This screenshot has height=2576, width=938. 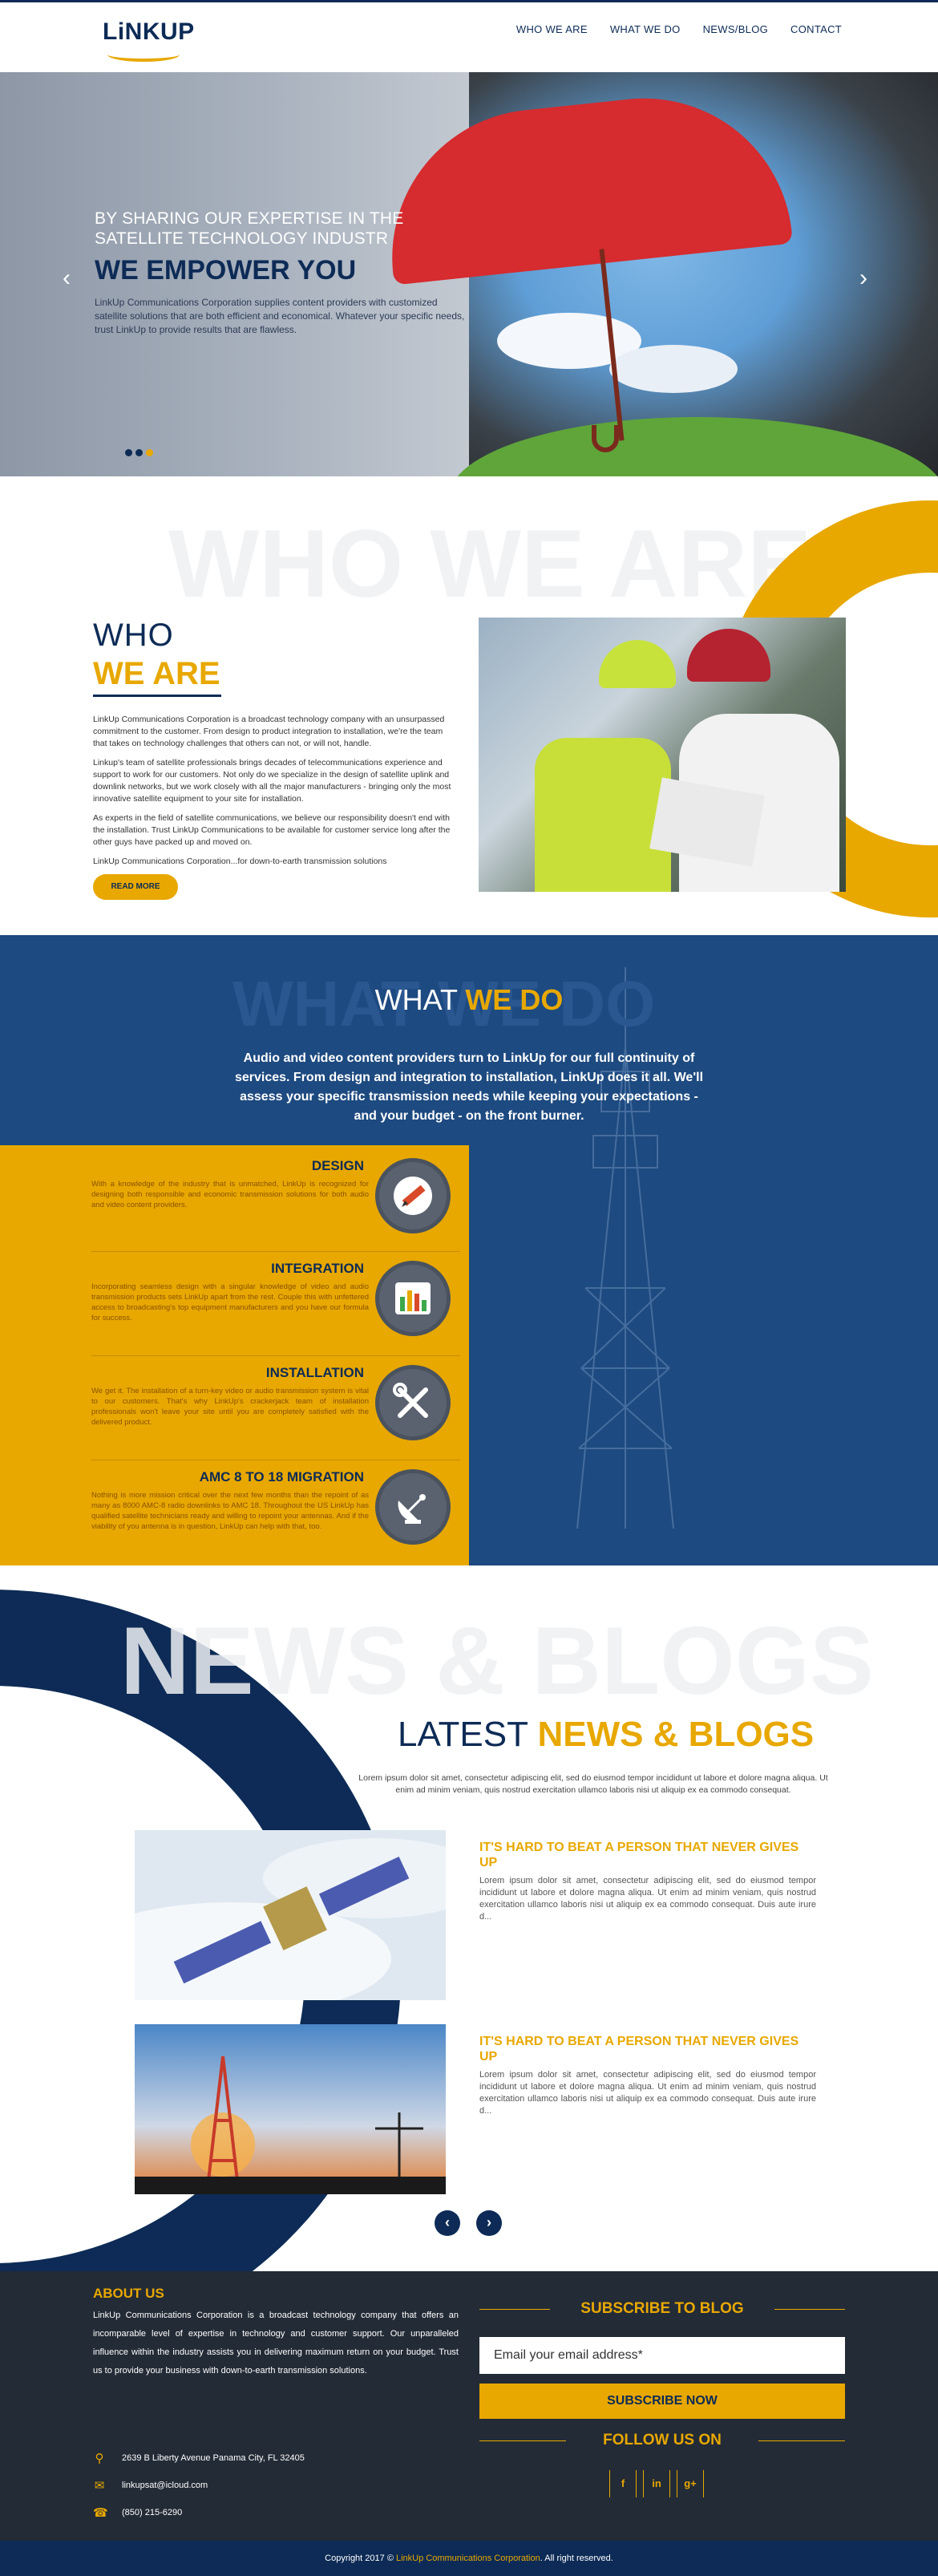 I want to click on social-links: f in g+, so click(x=659, y=2483).